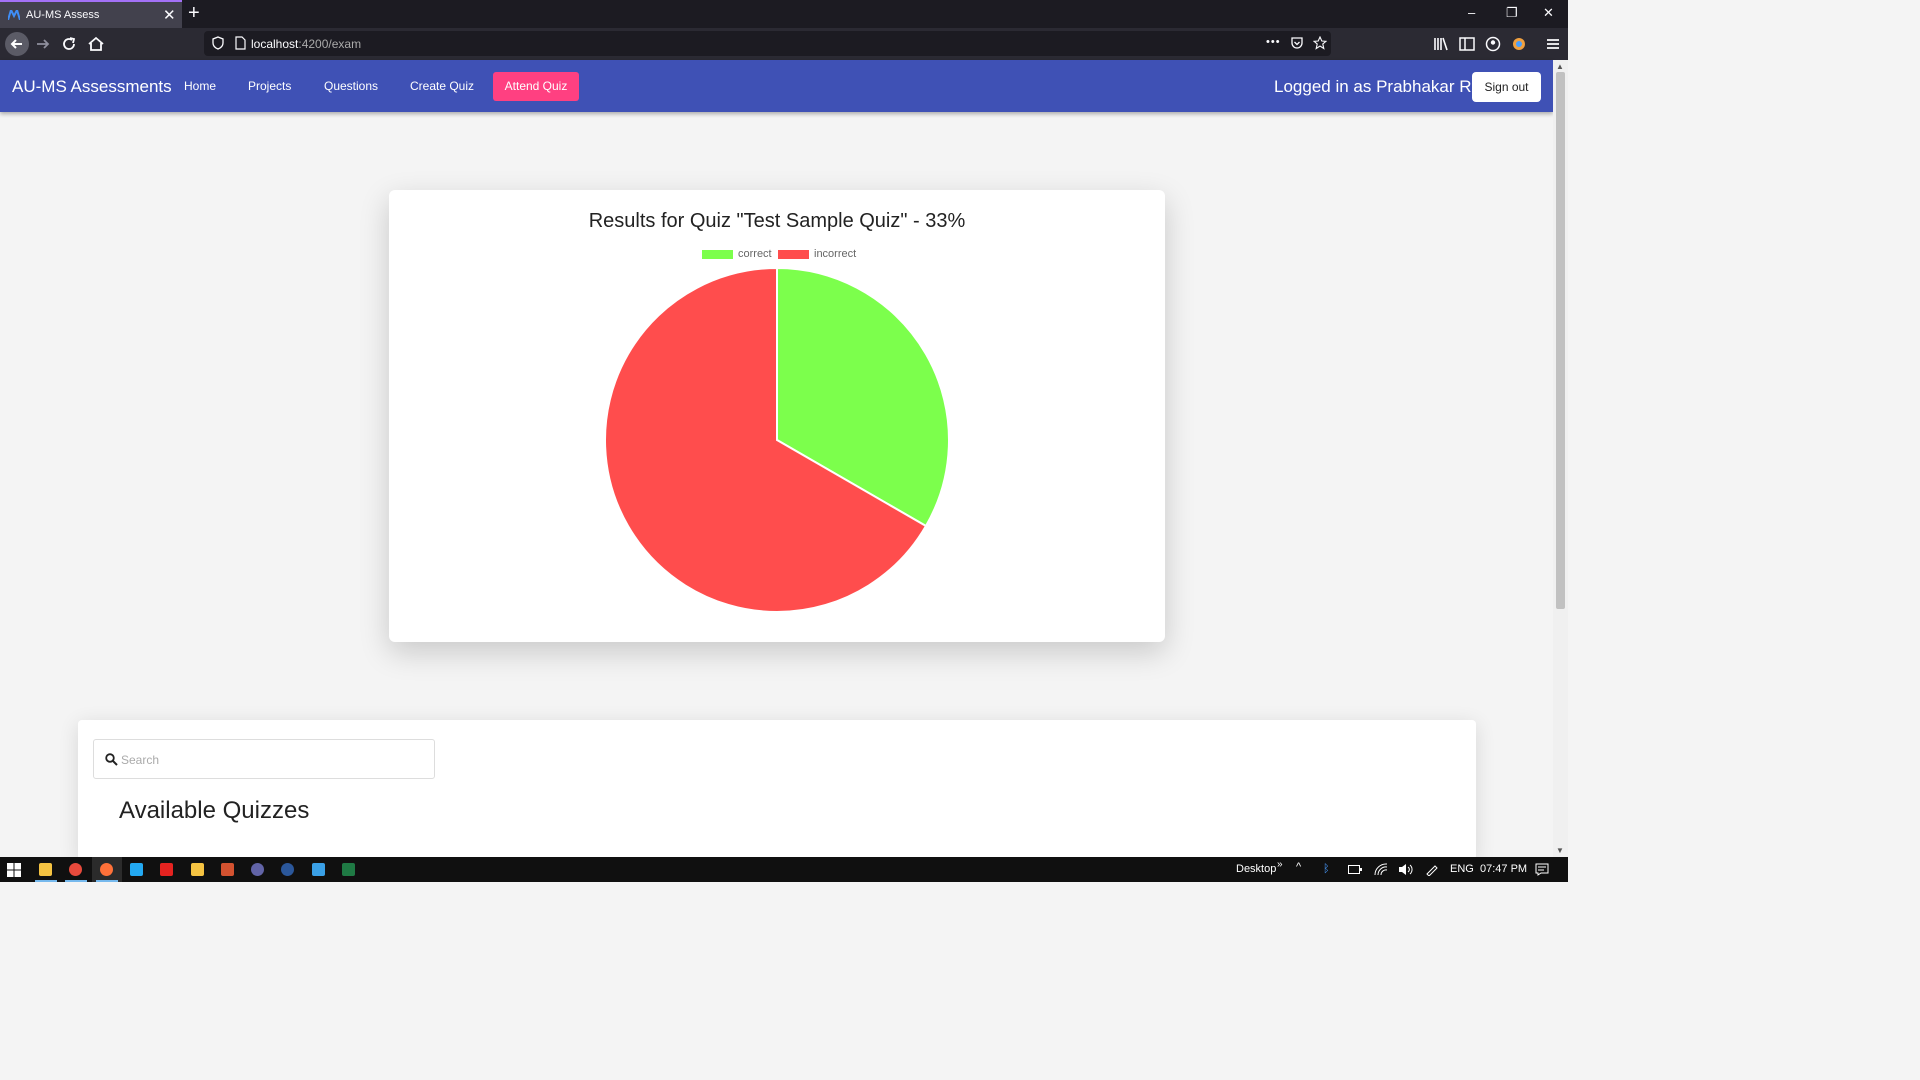  What do you see at coordinates (214, 810) in the screenshot?
I see `available-quizzes-heading: Available Quizzes` at bounding box center [214, 810].